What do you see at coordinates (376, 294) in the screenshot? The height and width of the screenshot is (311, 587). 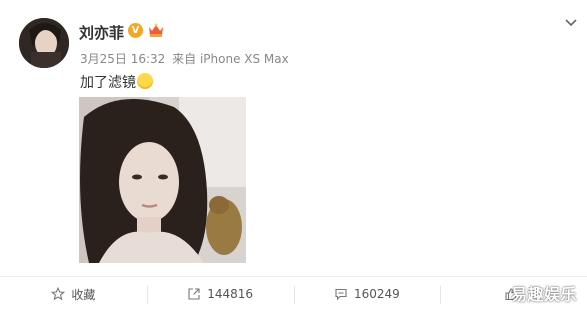 I see `comment-count: 160249` at bounding box center [376, 294].